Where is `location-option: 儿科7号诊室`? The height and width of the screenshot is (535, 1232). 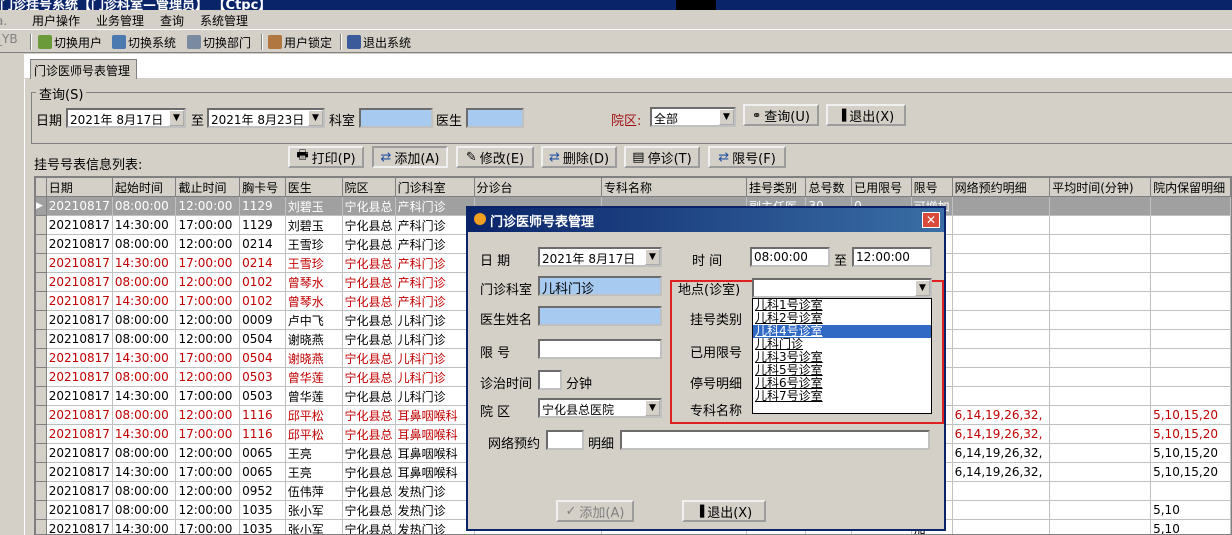
location-option: 儿科7号诊室 is located at coordinates (842, 396).